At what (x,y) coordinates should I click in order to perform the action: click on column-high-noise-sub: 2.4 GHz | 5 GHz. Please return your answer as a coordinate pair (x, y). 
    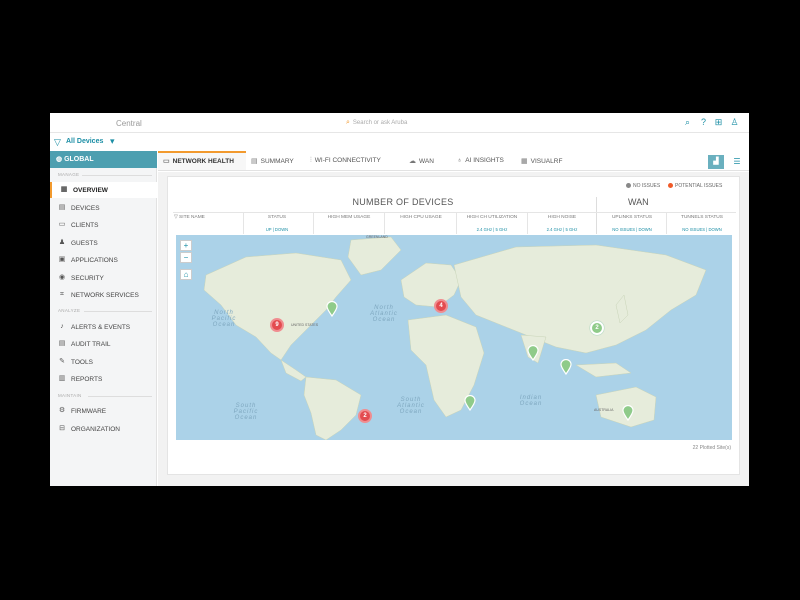
    Looking at the image, I should click on (562, 229).